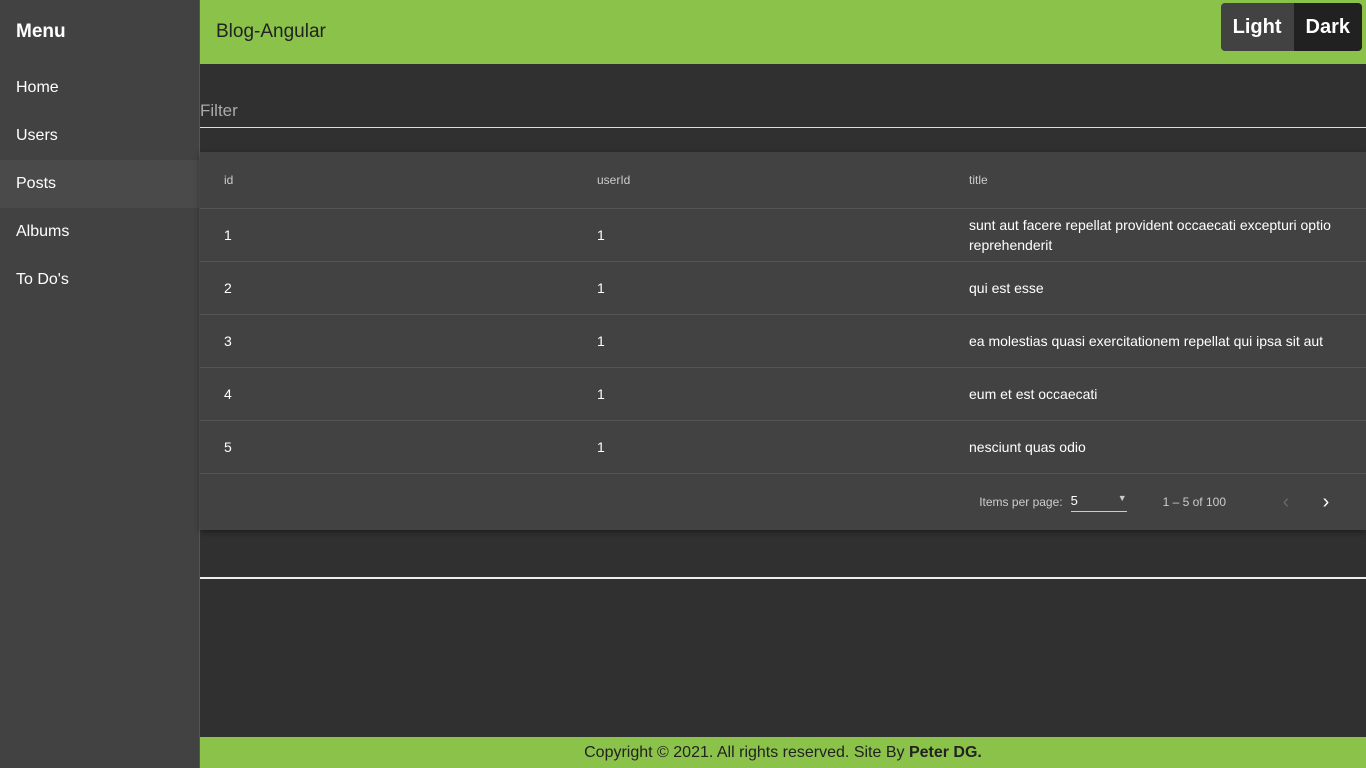 The image size is (1366, 768). I want to click on sidebar-item-albums: Albums, so click(99, 232).